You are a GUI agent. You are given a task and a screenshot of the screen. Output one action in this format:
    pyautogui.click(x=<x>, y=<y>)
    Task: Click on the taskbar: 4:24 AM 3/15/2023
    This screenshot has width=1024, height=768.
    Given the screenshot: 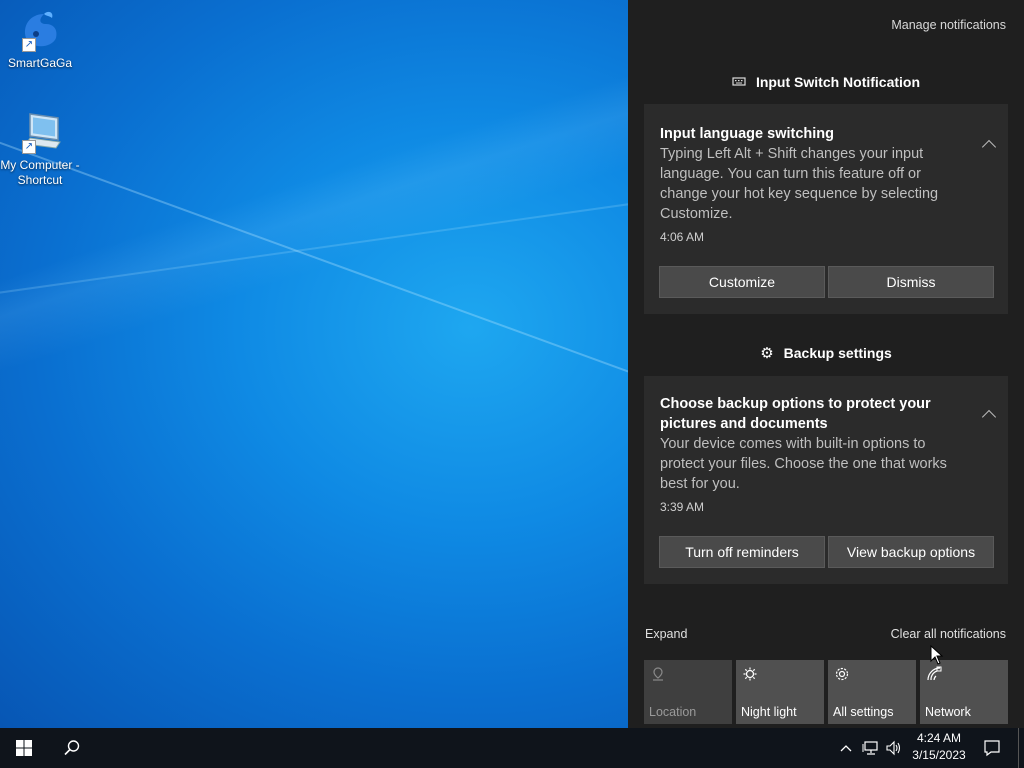 What is the action you would take?
    pyautogui.click(x=512, y=748)
    